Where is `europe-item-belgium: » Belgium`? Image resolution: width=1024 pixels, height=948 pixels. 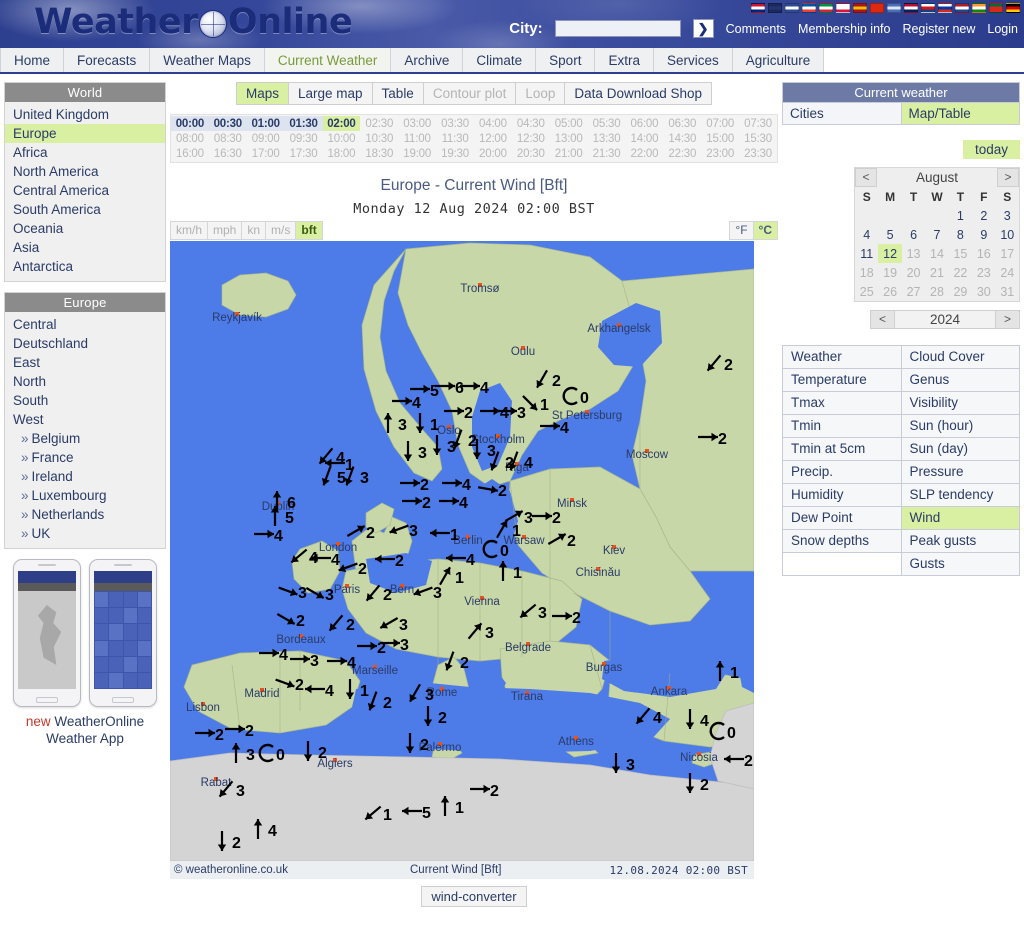
europe-item-belgium: » Belgium is located at coordinates (85, 438).